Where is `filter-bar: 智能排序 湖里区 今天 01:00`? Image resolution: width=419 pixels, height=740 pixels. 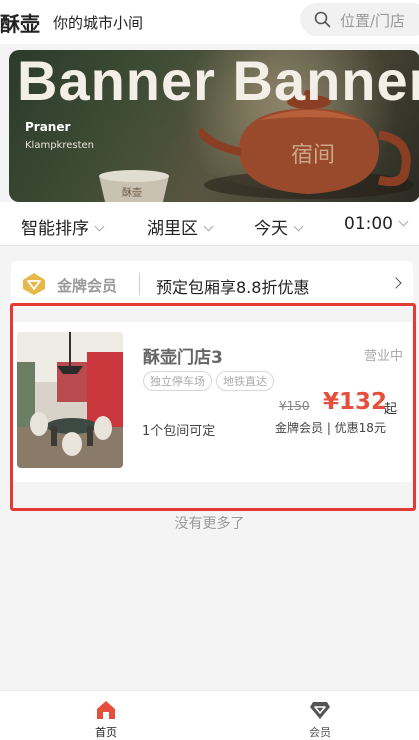 filter-bar: 智能排序 湖里区 今天 01:00 is located at coordinates (209, 224).